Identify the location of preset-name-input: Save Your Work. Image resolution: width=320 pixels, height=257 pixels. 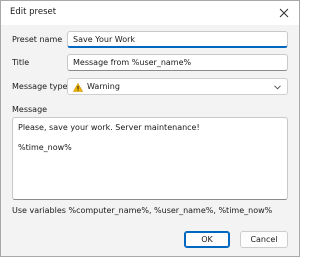
(177, 39).